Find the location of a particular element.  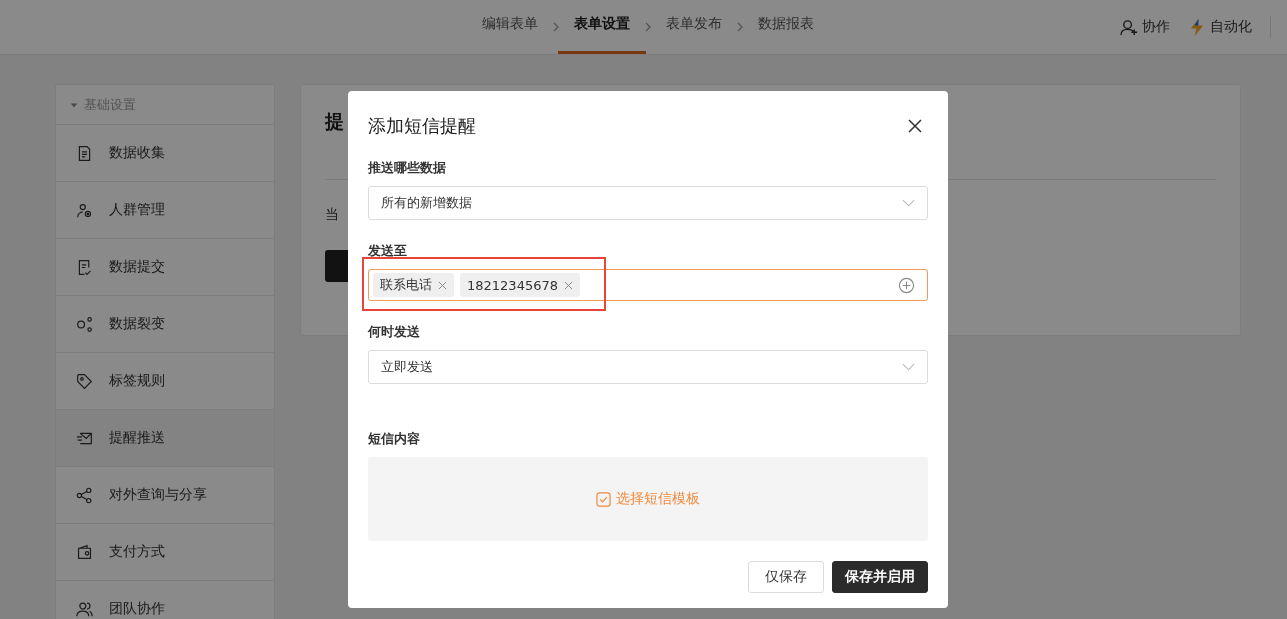

recipient-field: 联系电话 18212345678 is located at coordinates (648, 285).